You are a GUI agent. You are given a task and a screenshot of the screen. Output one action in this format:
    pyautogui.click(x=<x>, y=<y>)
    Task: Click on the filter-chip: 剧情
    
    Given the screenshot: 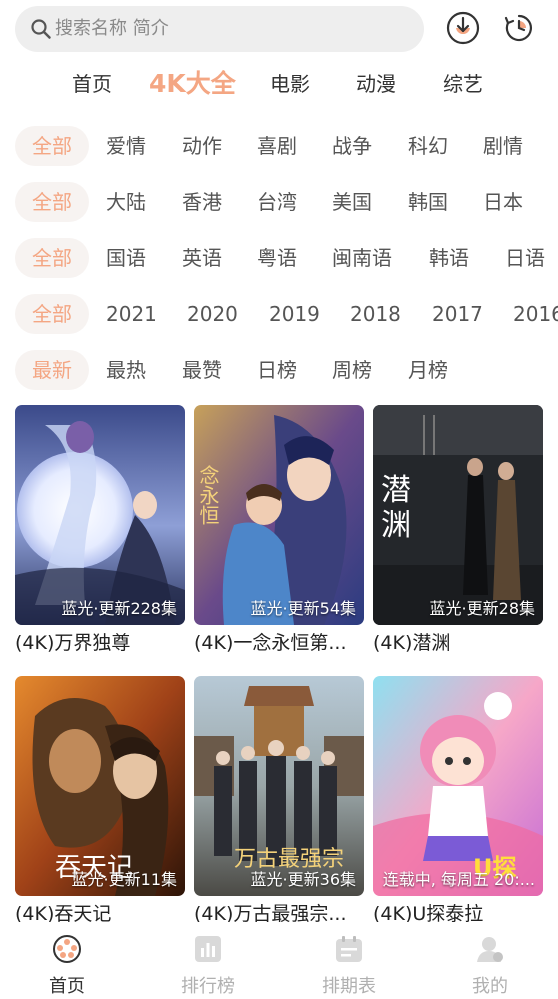 What is the action you would take?
    pyautogui.click(x=503, y=146)
    